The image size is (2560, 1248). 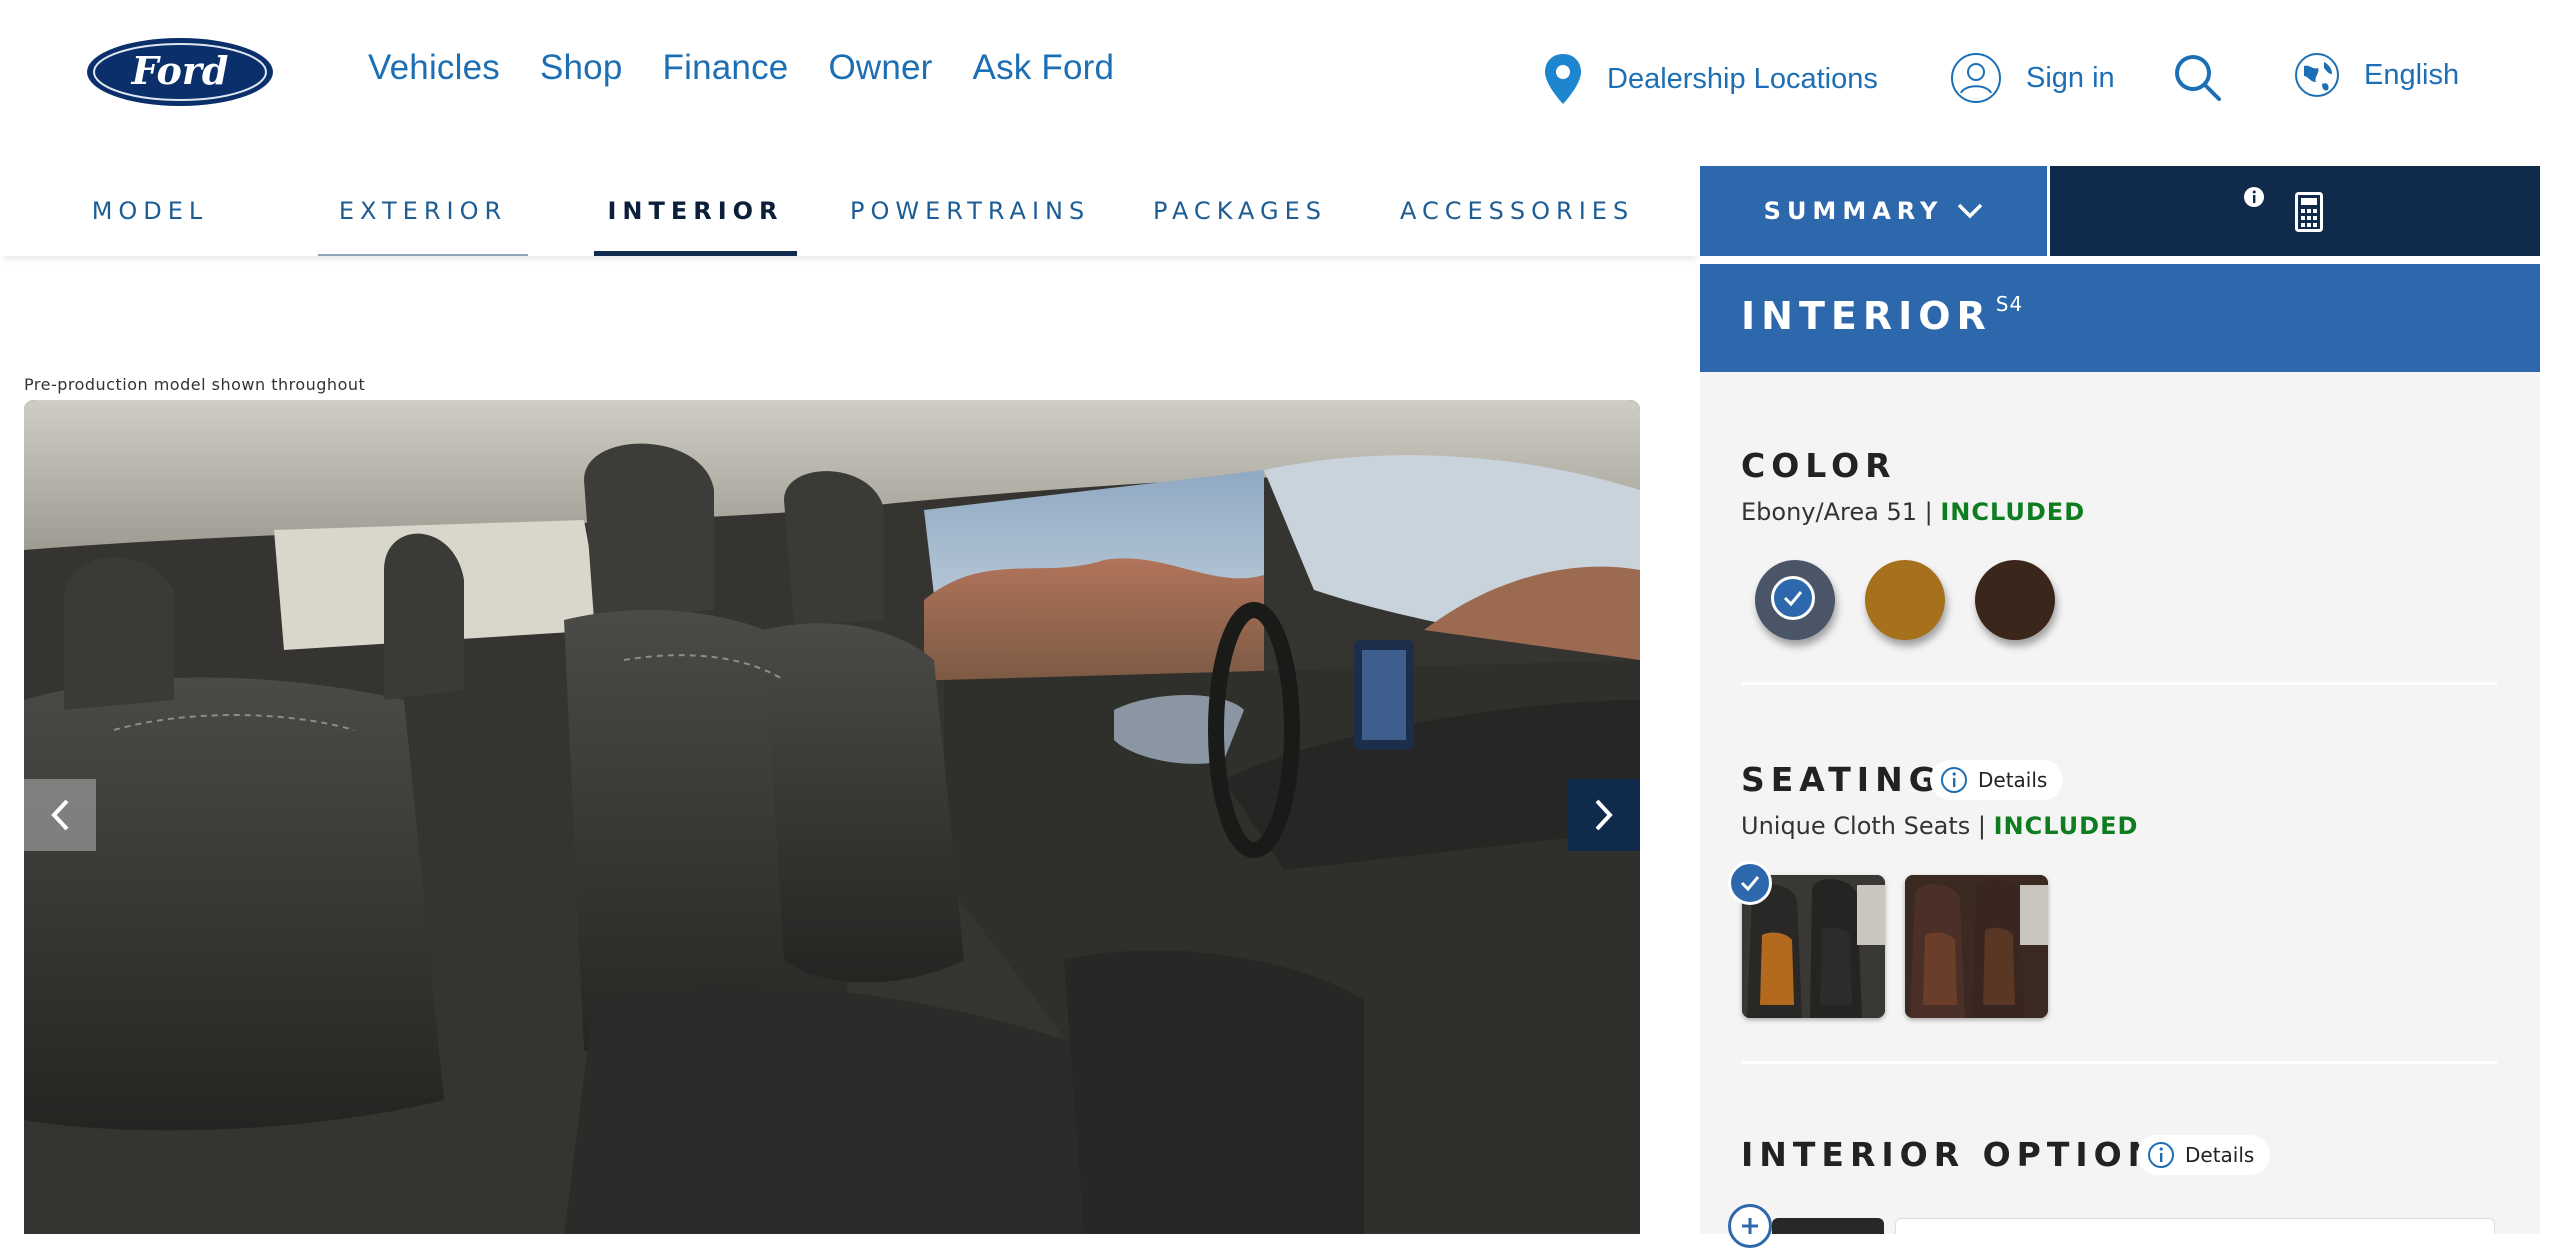 I want to click on tab-packages-label: PACKAGES, so click(x=1240, y=211).